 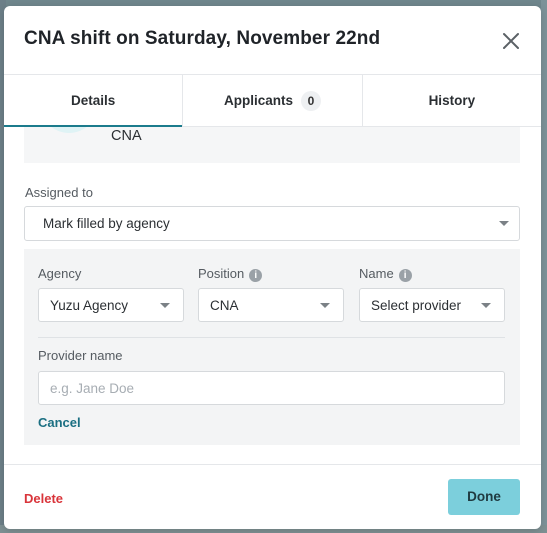 What do you see at coordinates (271, 305) in the screenshot?
I see `position-select: CNA` at bounding box center [271, 305].